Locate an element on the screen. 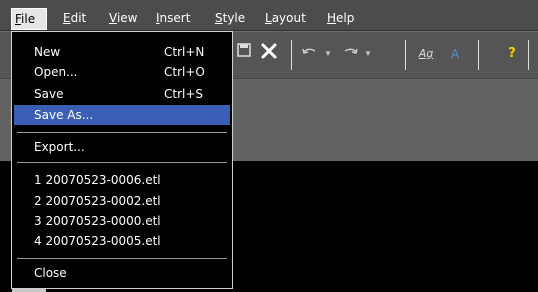  menu-file: File is located at coordinates (29, 19).